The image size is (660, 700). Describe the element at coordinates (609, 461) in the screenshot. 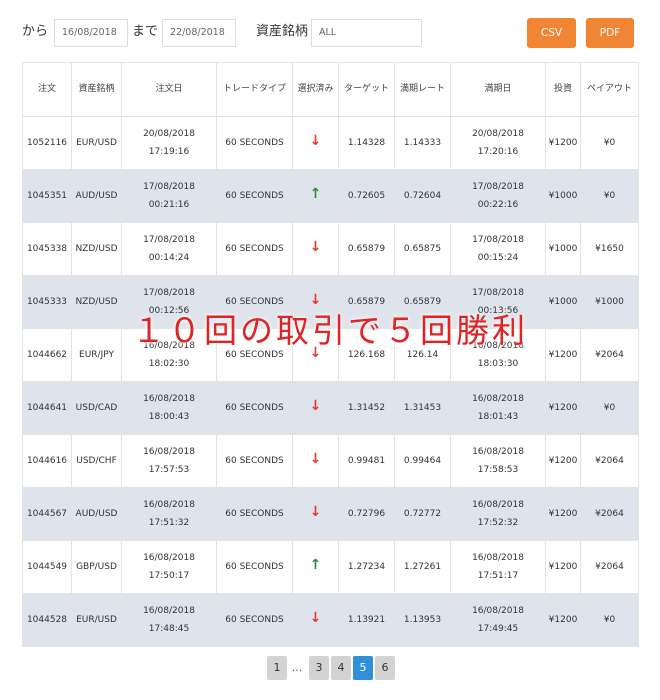

I see `payout-cell: ¥2064` at that location.